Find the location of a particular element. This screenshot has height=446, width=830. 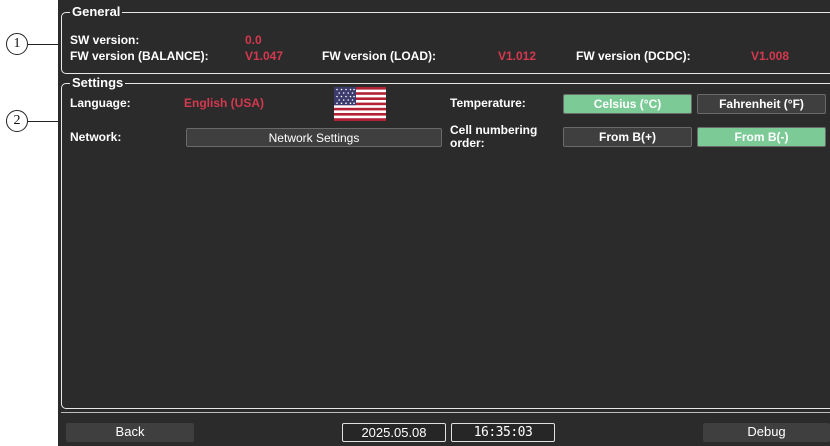

language-label: Language: is located at coordinates (100, 103).